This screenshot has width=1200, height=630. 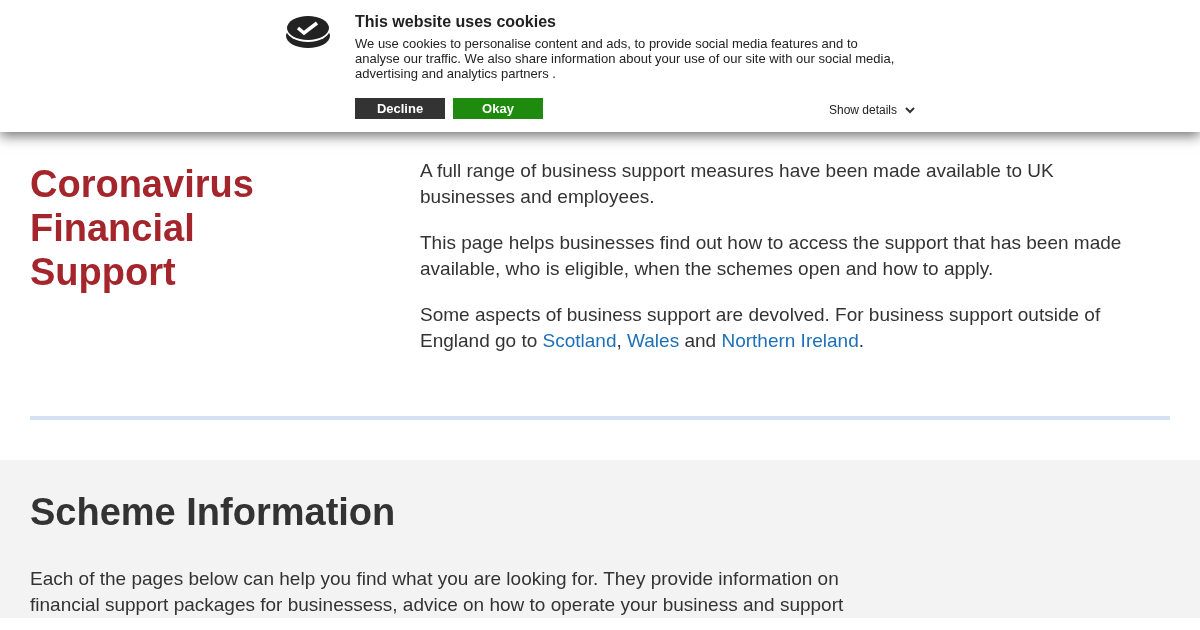 What do you see at coordinates (579, 340) in the screenshot?
I see `region-link: Scotland` at bounding box center [579, 340].